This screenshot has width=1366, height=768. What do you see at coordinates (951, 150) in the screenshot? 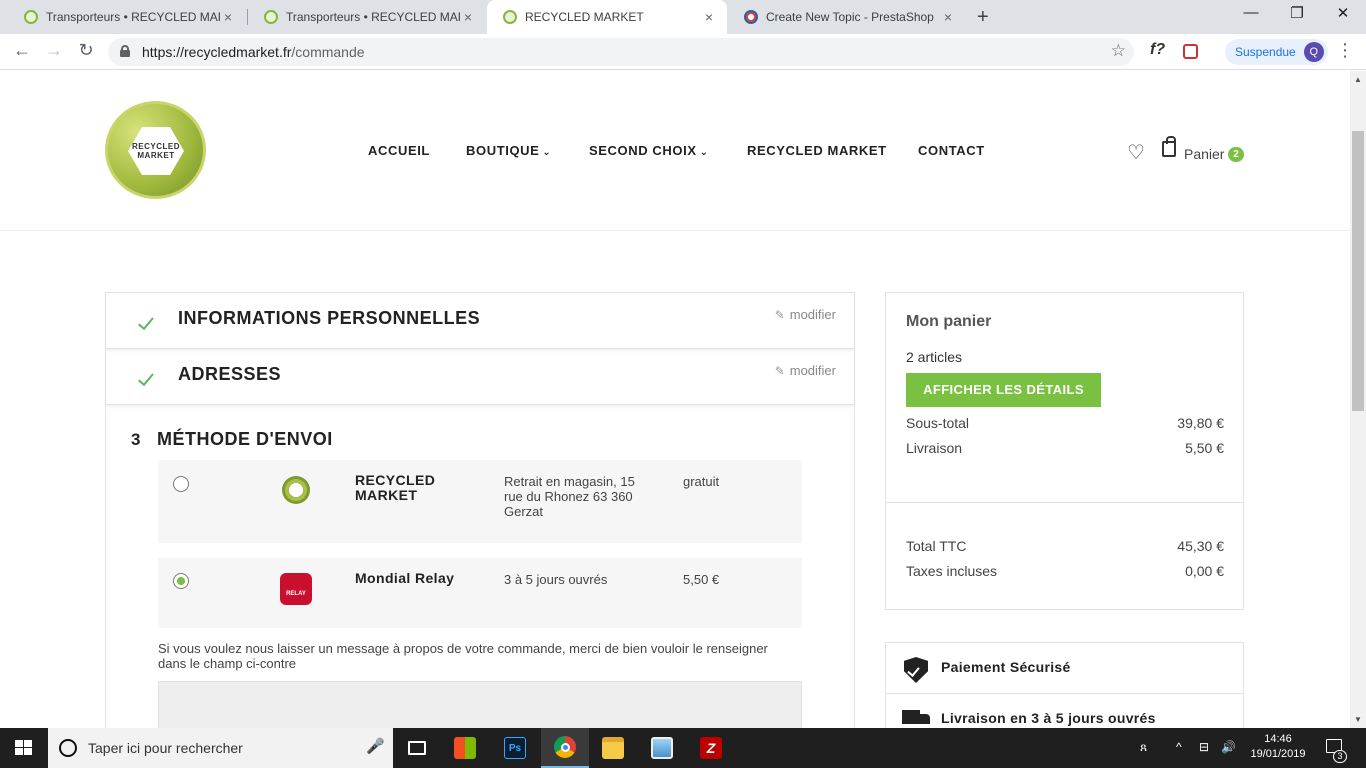
I see `nav-item-contact: CONTACT` at bounding box center [951, 150].